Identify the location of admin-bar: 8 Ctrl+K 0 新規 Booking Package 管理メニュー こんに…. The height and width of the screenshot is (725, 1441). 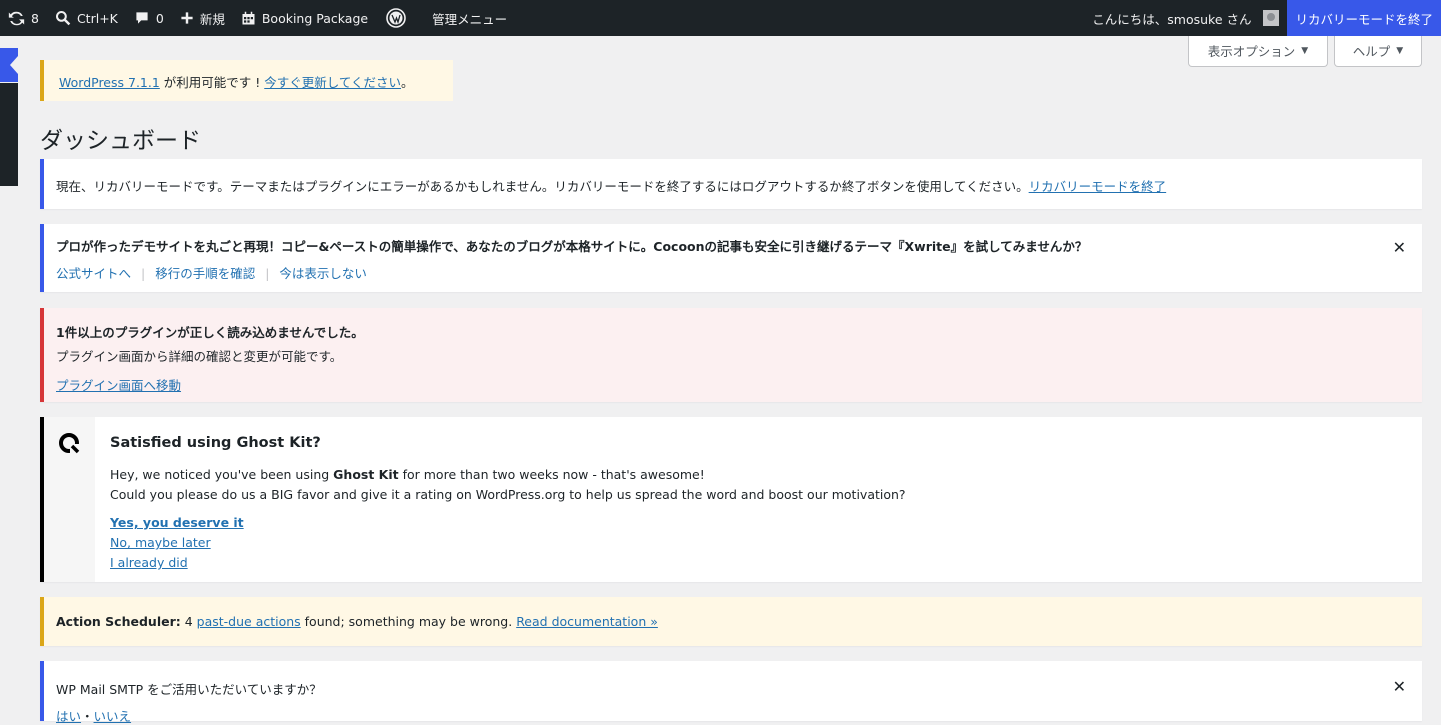
(720, 18).